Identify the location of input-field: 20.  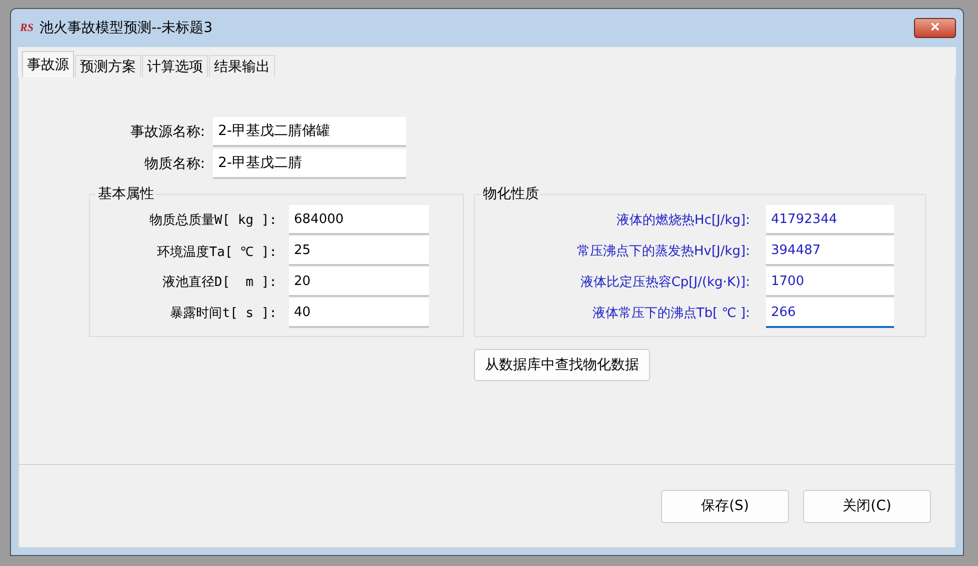
(359, 282).